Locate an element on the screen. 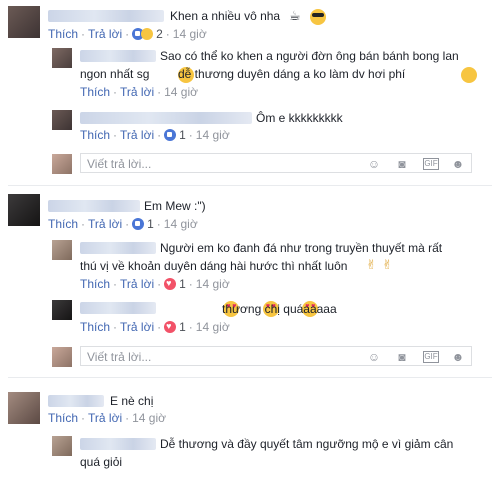 This screenshot has width=500, height=498. comment-actions: Thích · Trả lời · 2 · 14 giờ is located at coordinates (127, 34).